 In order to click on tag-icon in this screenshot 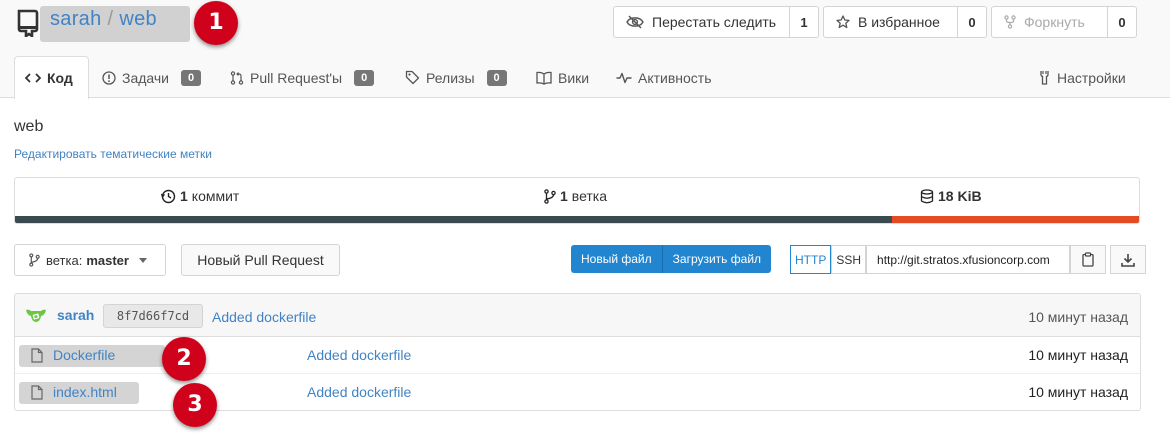, I will do `click(412, 77)`.